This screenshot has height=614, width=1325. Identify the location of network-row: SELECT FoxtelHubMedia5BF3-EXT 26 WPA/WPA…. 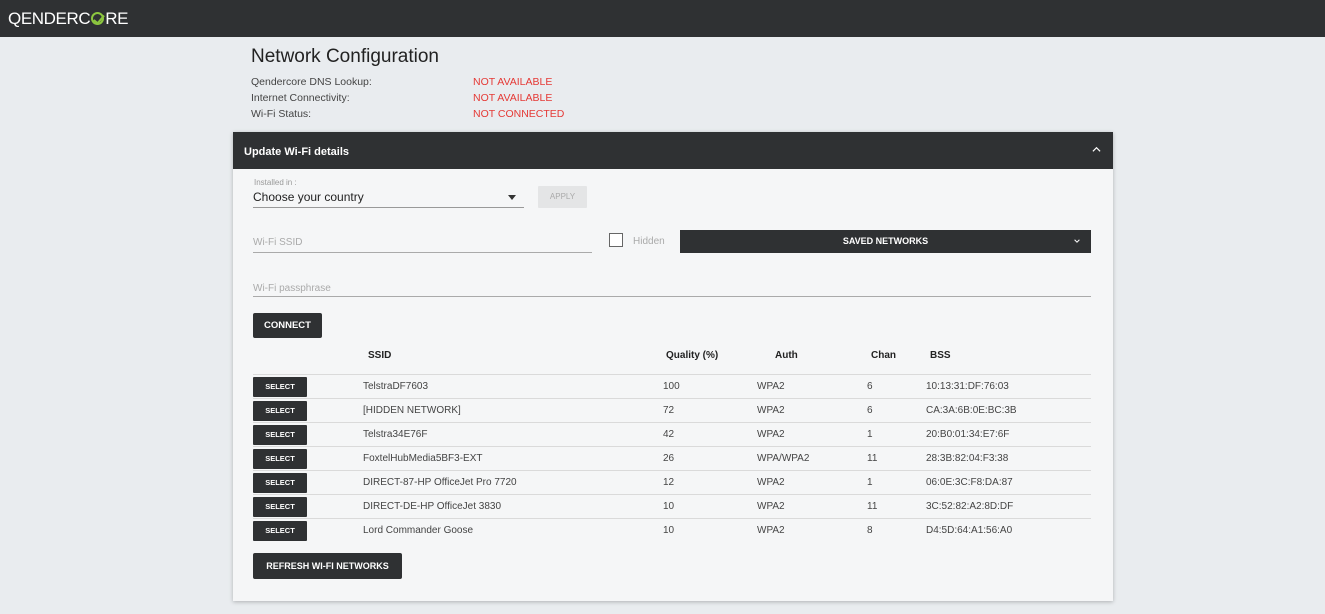
(672, 458).